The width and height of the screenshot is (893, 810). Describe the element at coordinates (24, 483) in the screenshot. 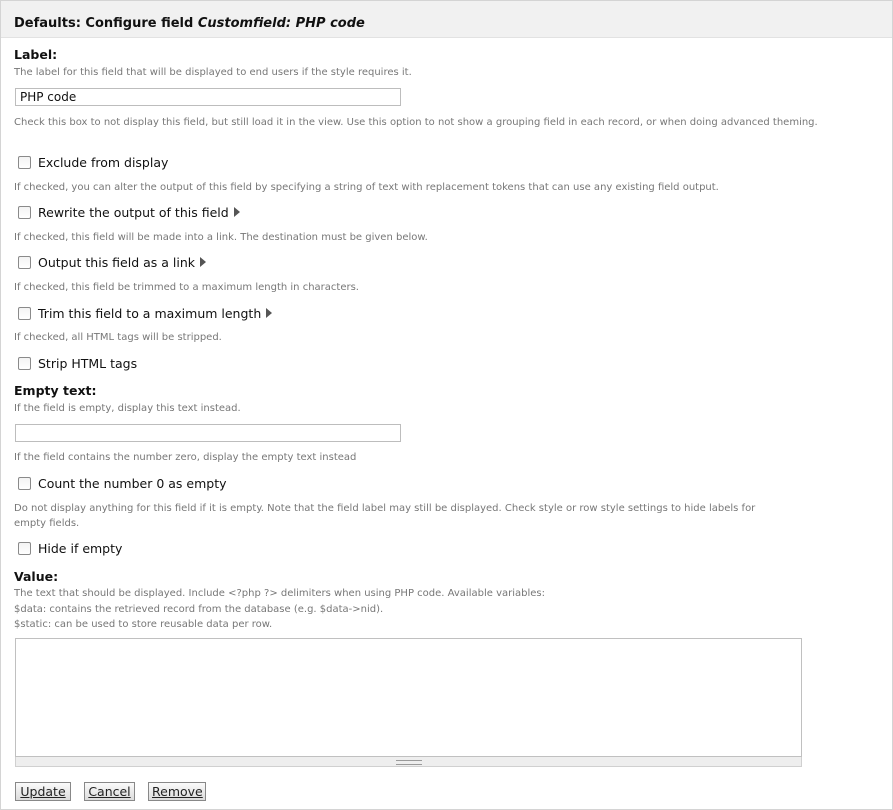

I see `count-zero-checkbox` at that location.